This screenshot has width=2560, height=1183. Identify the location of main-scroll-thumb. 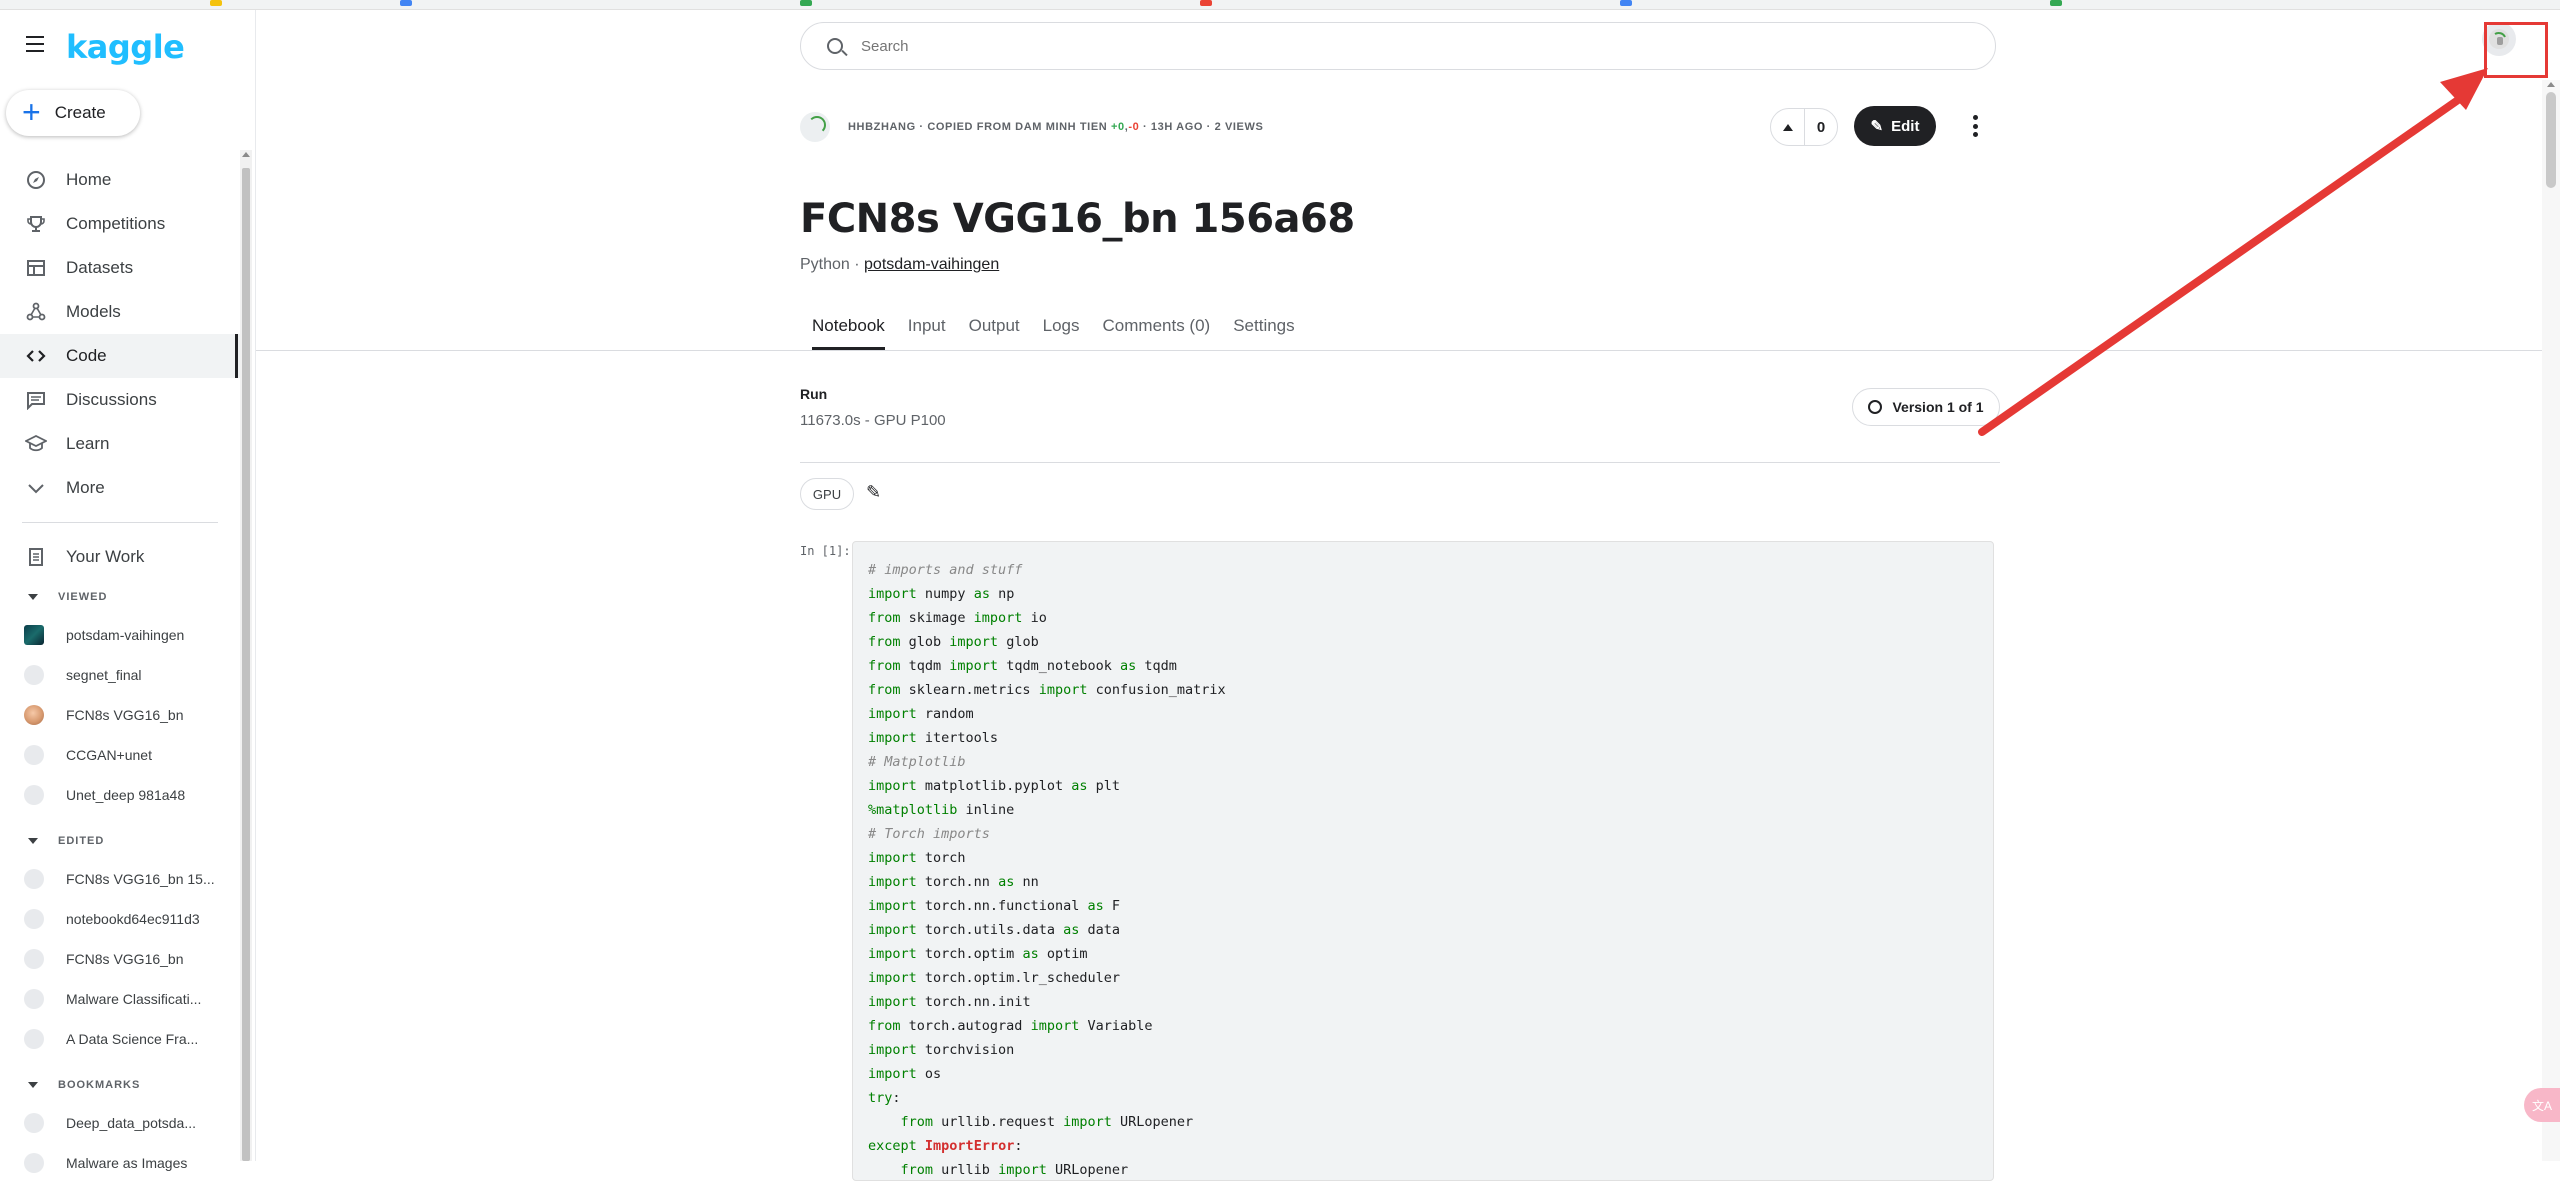
(2551, 140).